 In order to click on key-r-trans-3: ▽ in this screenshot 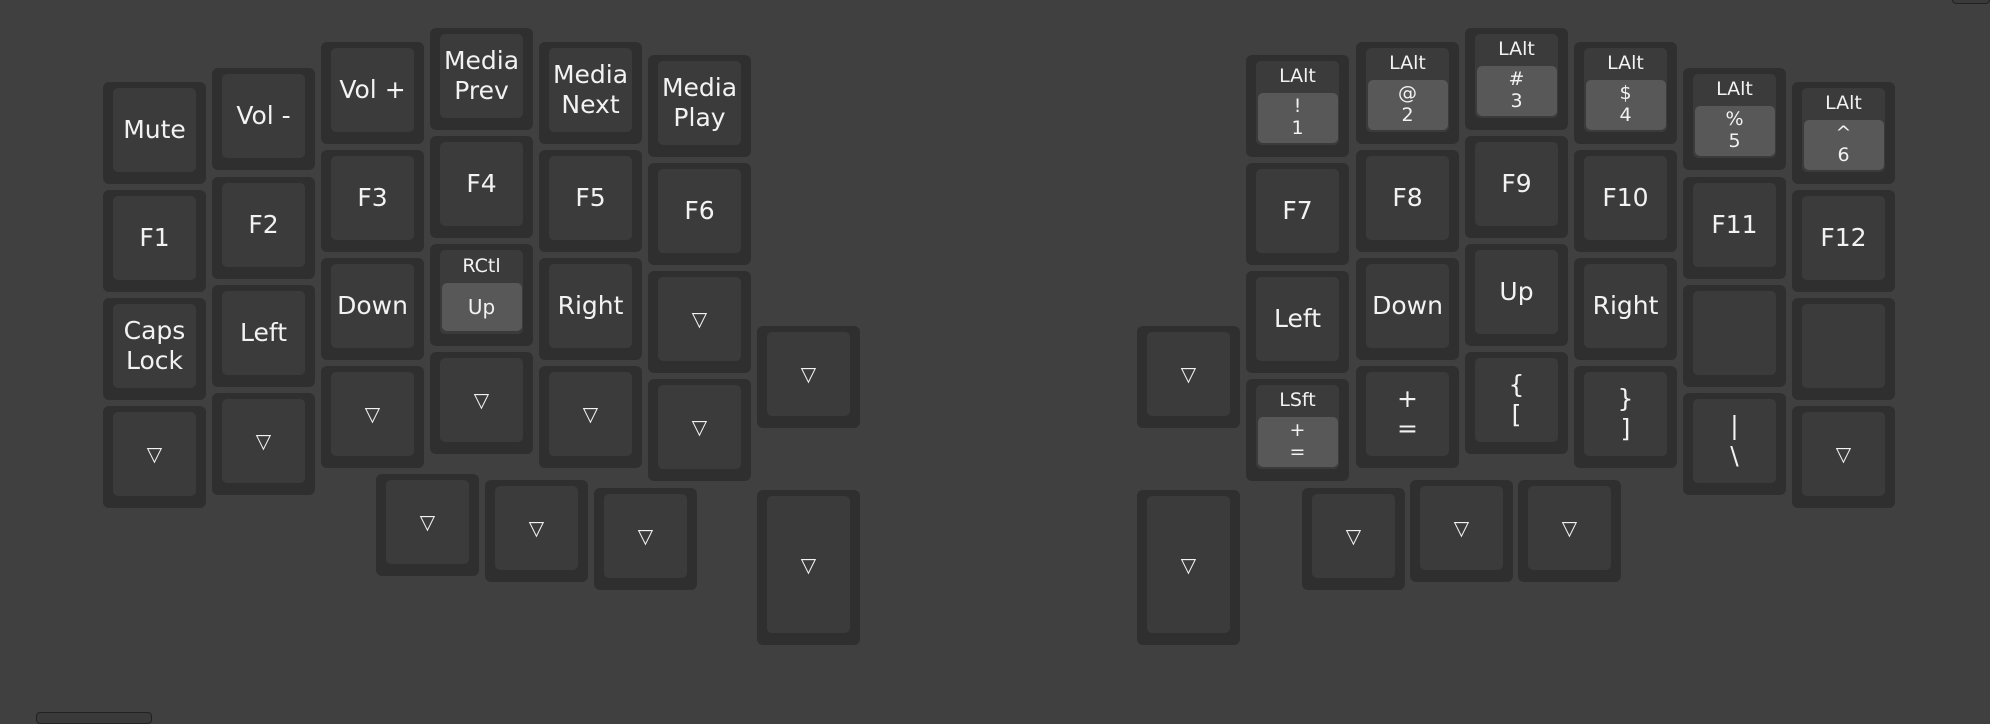, I will do `click(1188, 567)`.